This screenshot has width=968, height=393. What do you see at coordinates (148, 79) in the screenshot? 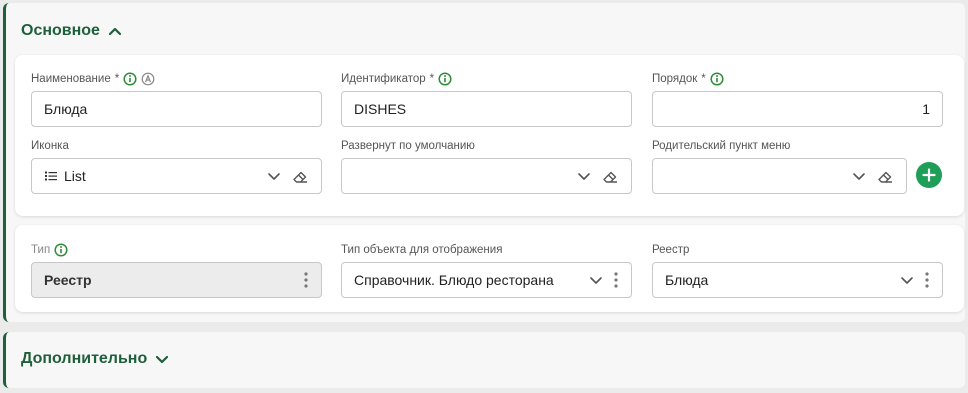
I see `translate-icon` at bounding box center [148, 79].